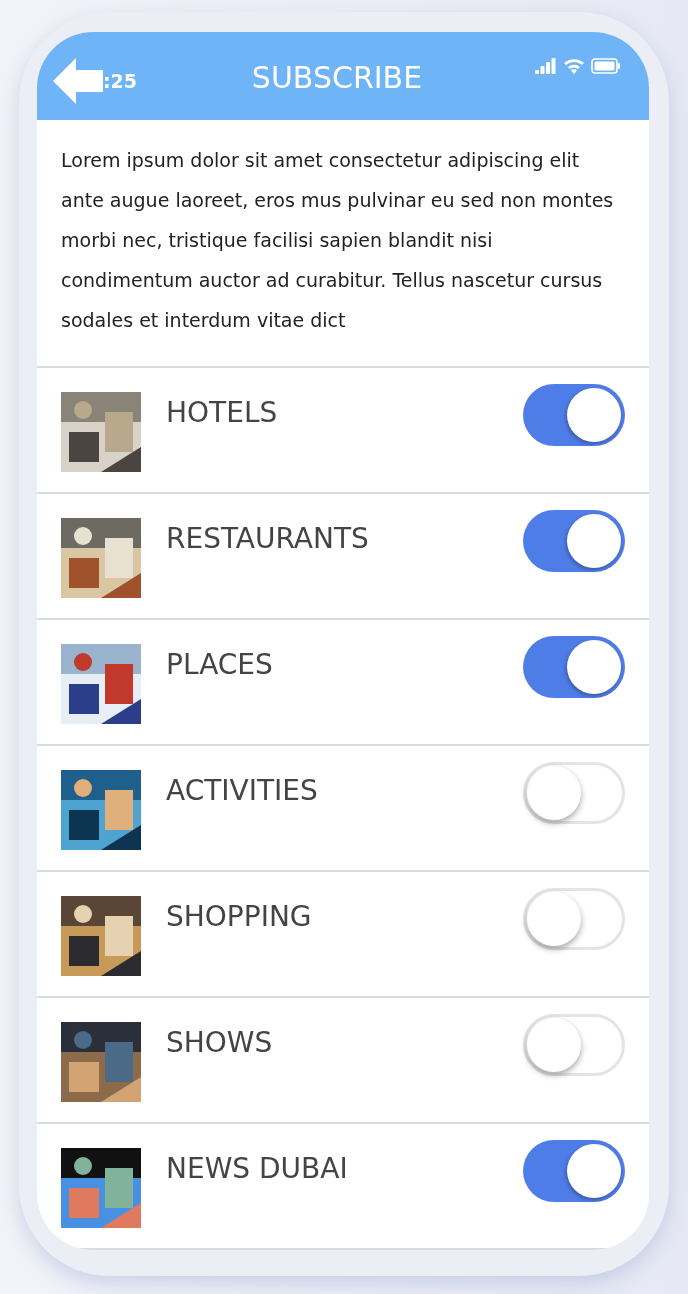  What do you see at coordinates (242, 790) in the screenshot?
I see `category-label: ACTIVITIES` at bounding box center [242, 790].